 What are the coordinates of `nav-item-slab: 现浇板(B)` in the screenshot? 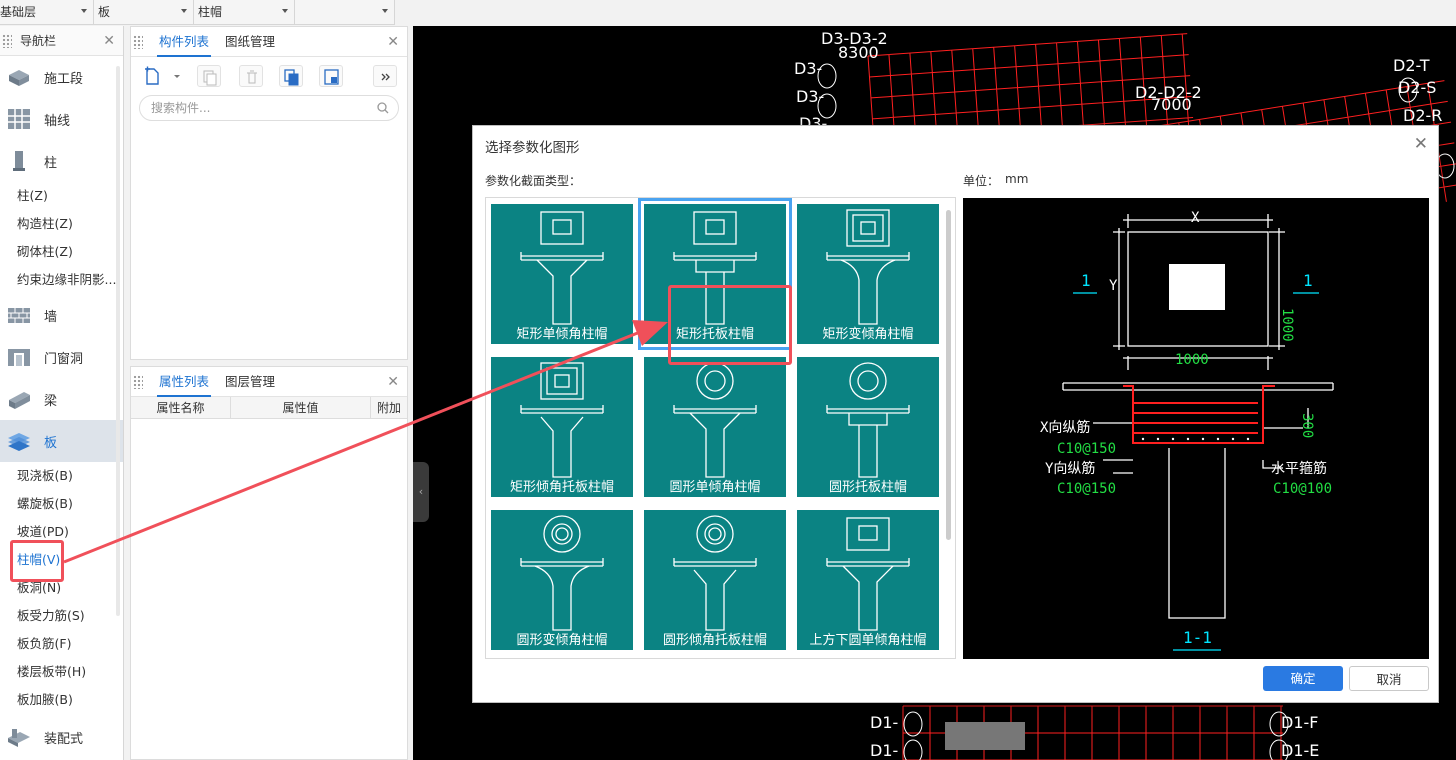 It's located at (61, 476).